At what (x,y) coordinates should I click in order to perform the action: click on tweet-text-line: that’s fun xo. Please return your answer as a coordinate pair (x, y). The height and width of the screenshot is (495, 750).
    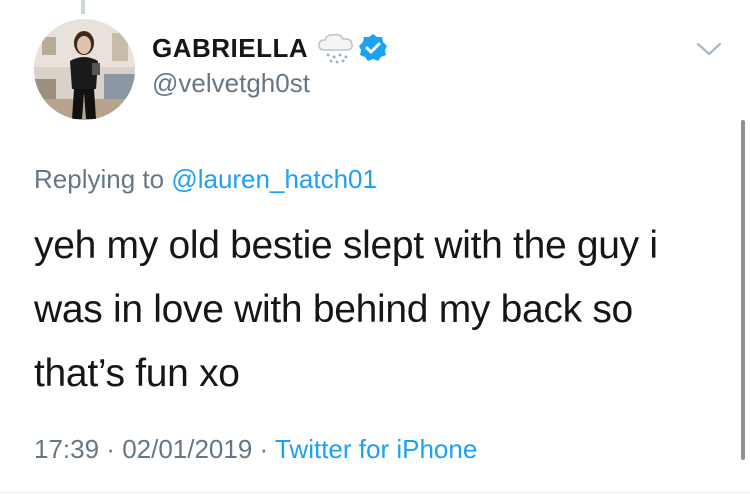
    Looking at the image, I should click on (137, 373).